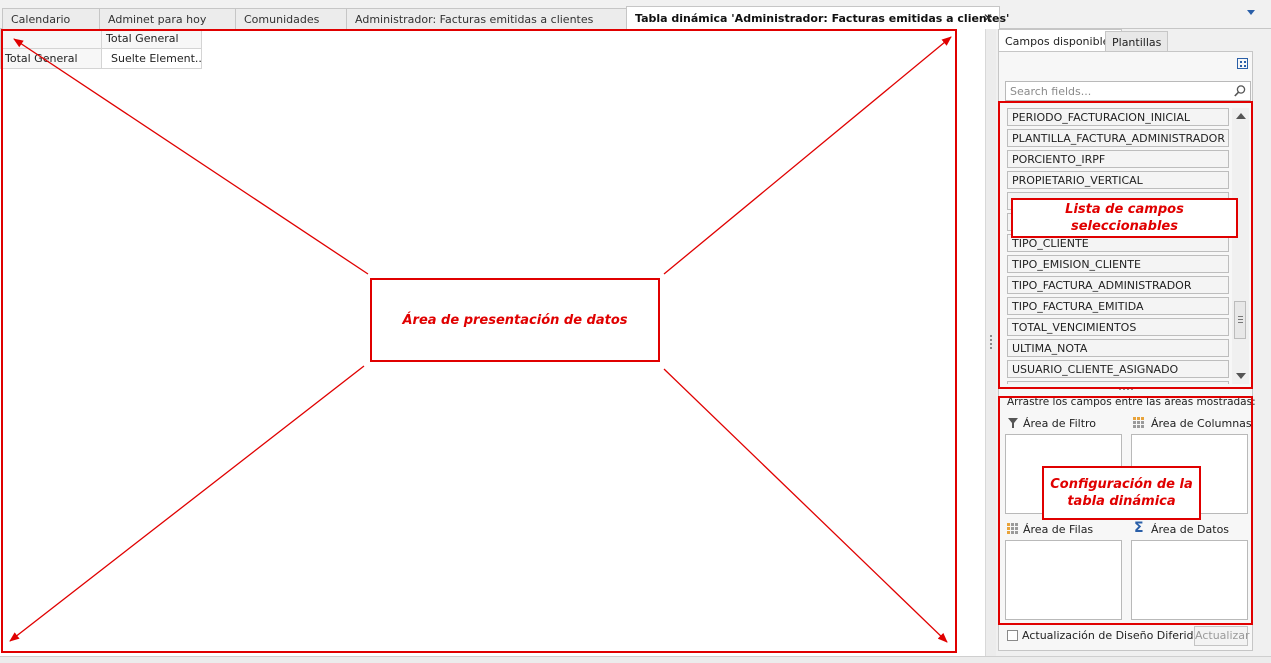  I want to click on field-list-highlight, so click(1125, 245).